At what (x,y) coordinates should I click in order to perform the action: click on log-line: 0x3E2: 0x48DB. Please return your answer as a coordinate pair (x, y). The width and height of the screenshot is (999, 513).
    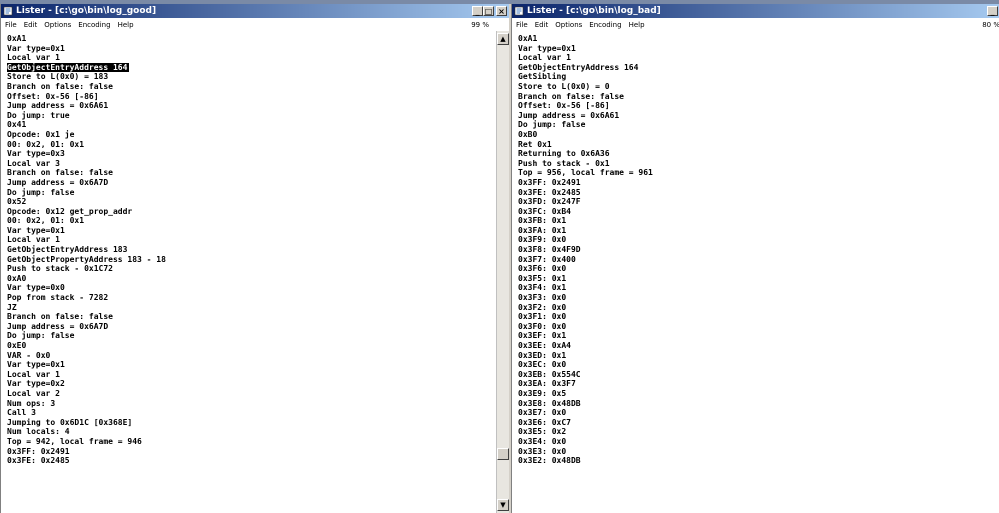
    Looking at the image, I should click on (585, 461).